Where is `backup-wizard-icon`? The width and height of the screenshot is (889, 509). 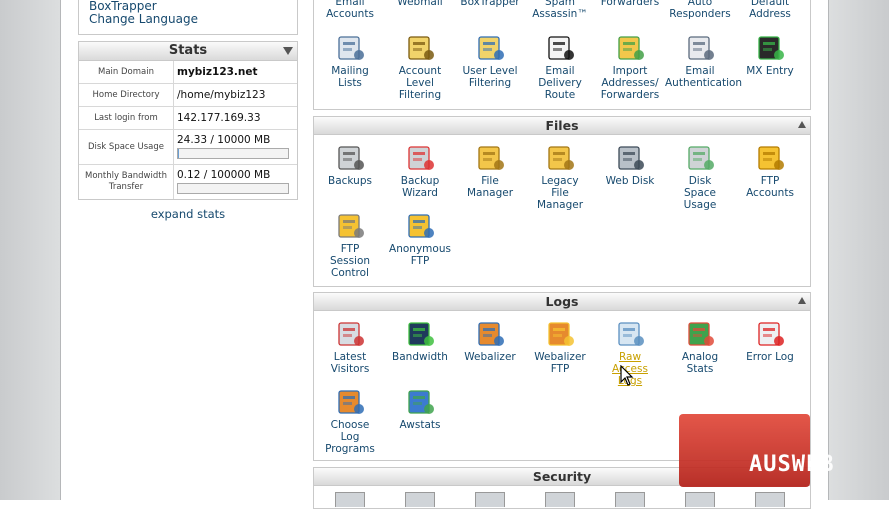 backup-wizard-icon is located at coordinates (420, 158).